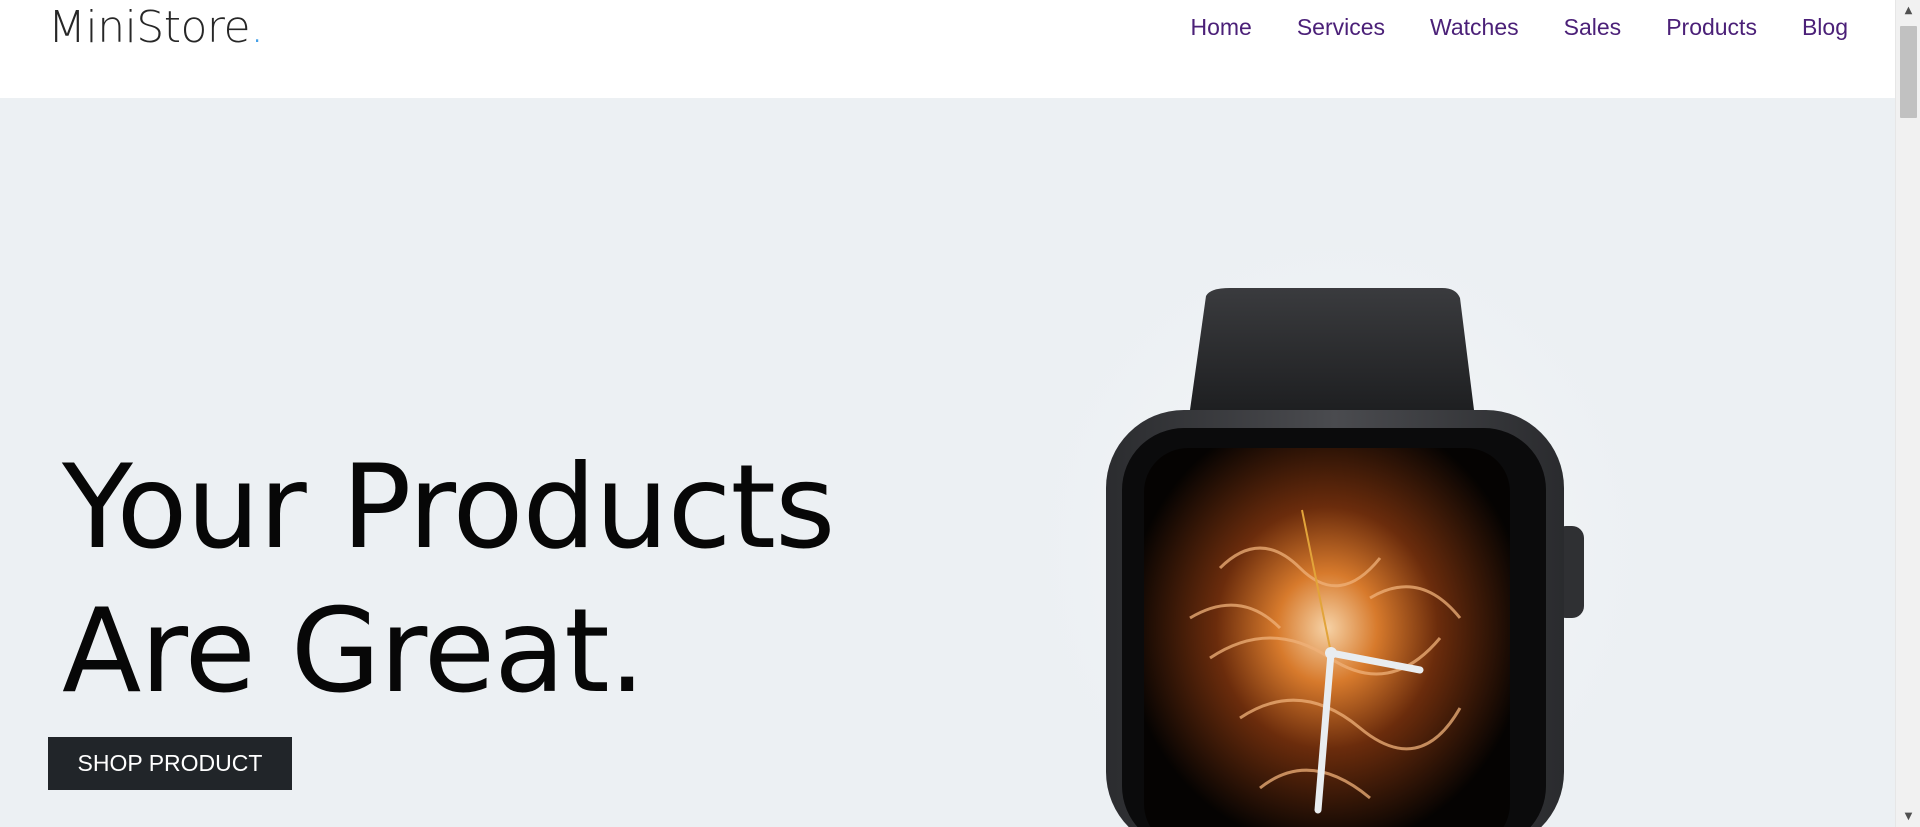 The width and height of the screenshot is (1920, 827). What do you see at coordinates (1908, 10) in the screenshot?
I see `scroll-up-arrow-icon: ▲` at bounding box center [1908, 10].